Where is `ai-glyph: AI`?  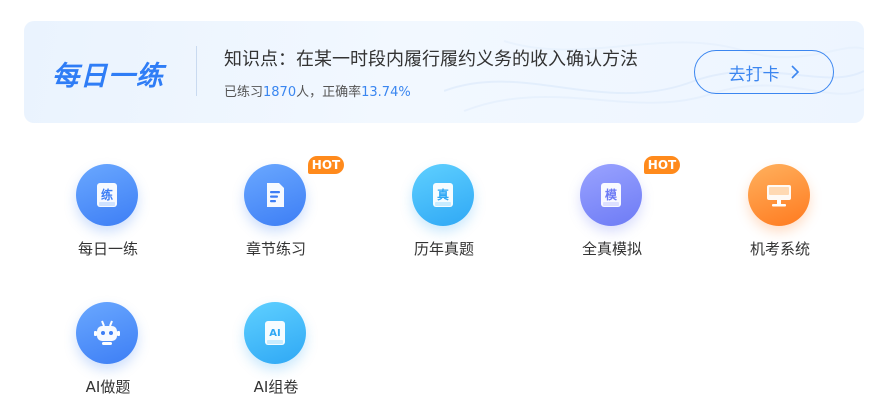 ai-glyph: AI is located at coordinates (274, 333).